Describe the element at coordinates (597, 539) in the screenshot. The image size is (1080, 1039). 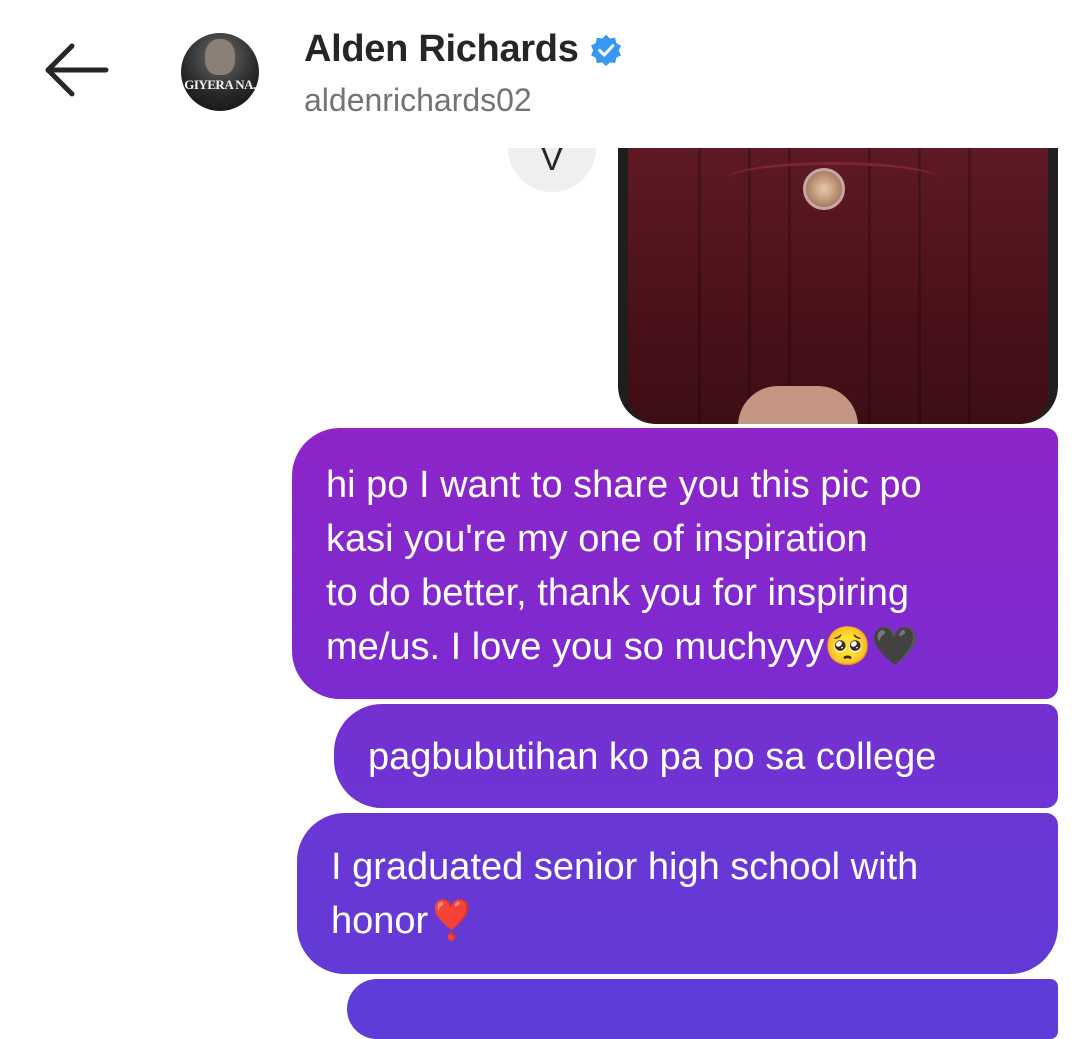
I see `message-line: kasi you're my one of inspiration` at that location.